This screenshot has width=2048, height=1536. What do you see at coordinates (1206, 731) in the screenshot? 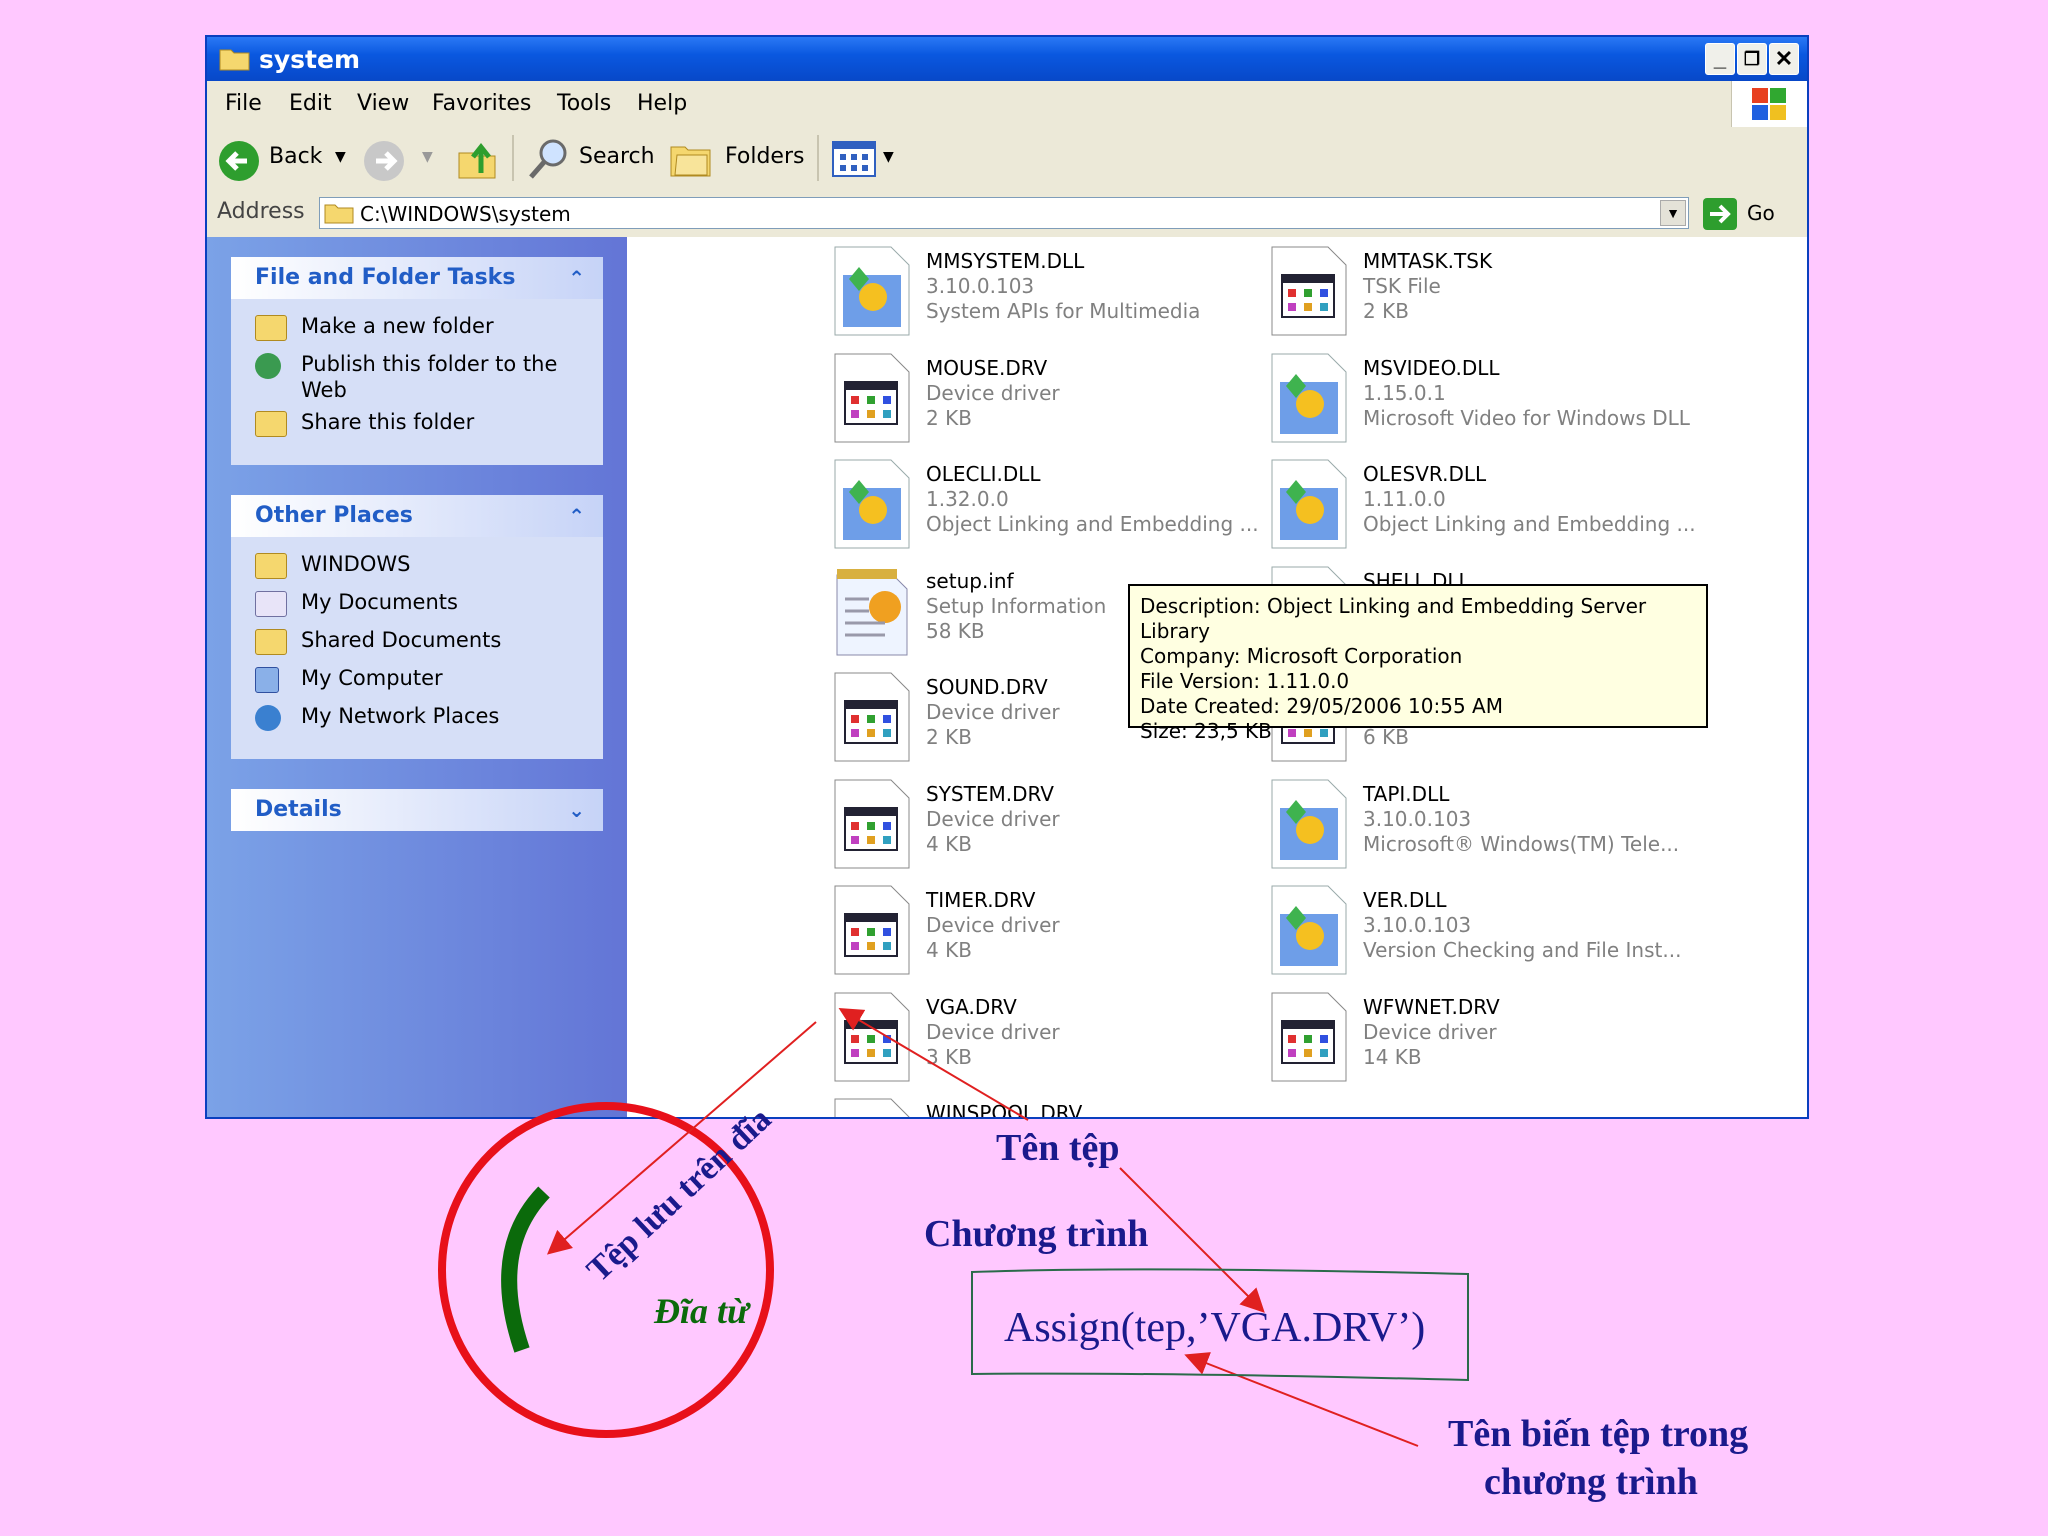
I see `tooltip-size: Size: 23,5 KB` at bounding box center [1206, 731].